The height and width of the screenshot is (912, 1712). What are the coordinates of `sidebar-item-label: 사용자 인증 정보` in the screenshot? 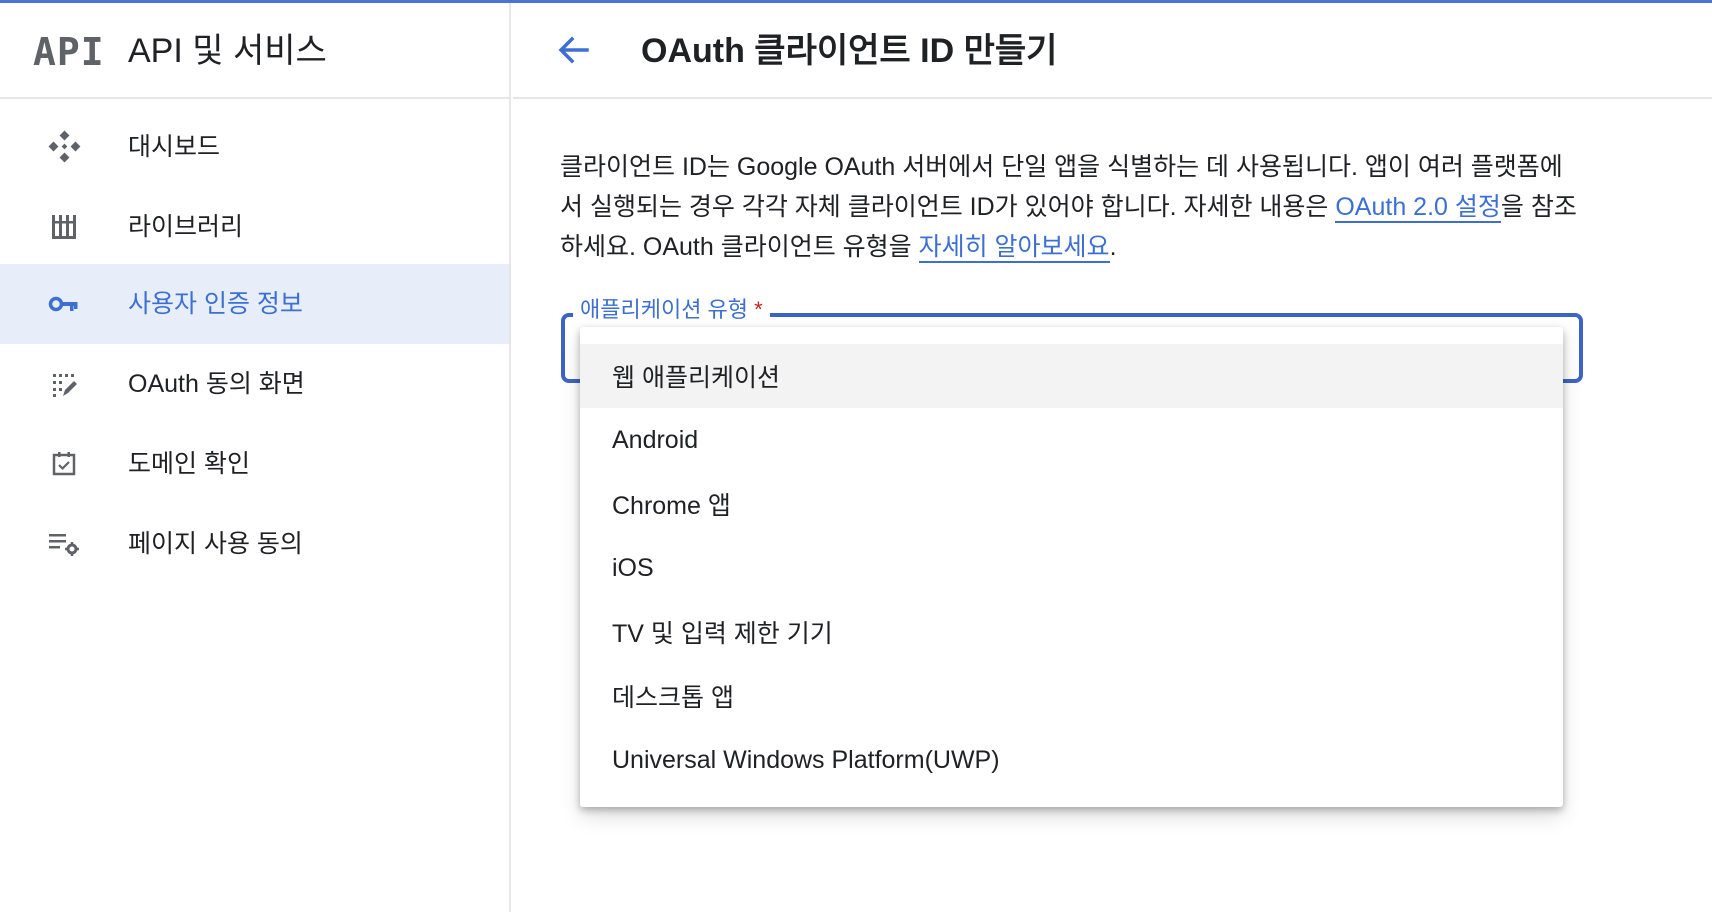 It's located at (215, 304).